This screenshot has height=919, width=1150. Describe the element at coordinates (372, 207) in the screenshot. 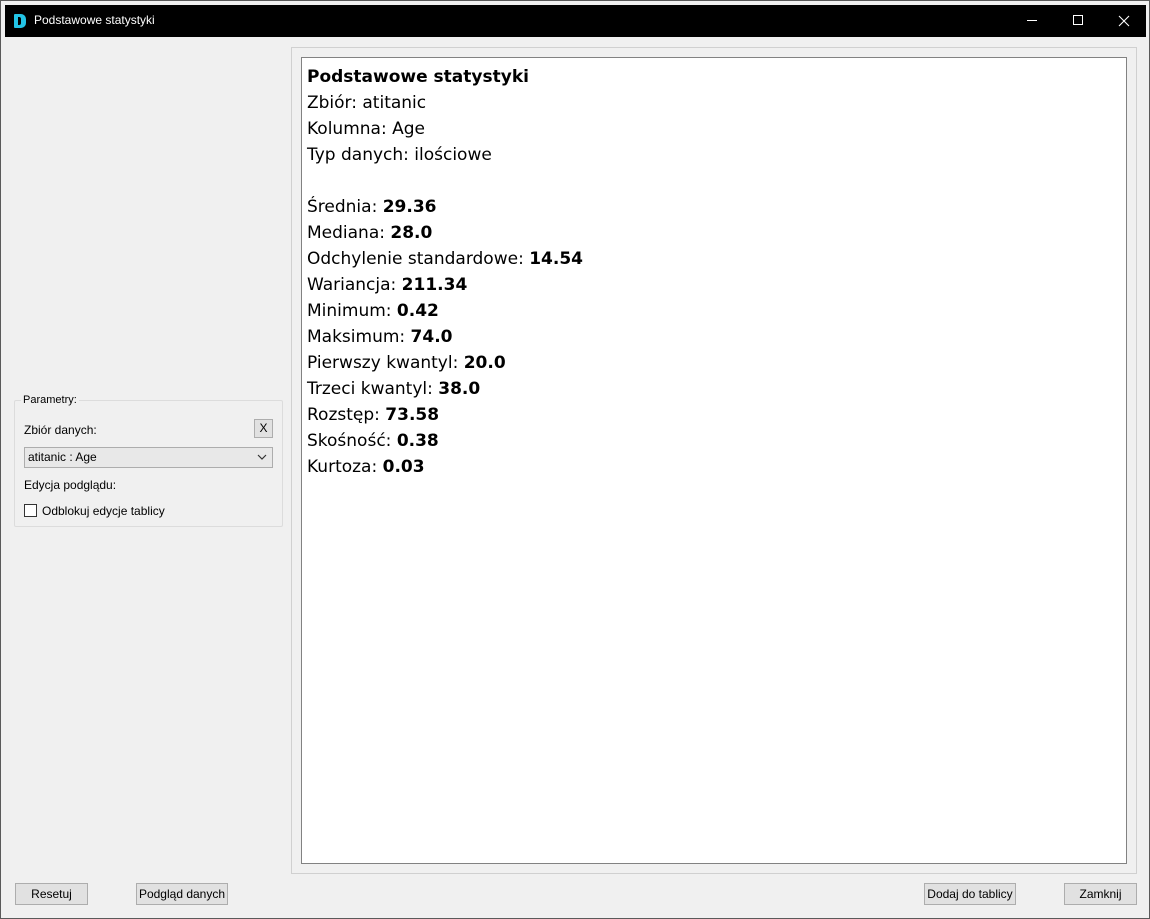

I see `stat-mean: Średnia: 29.36` at that location.